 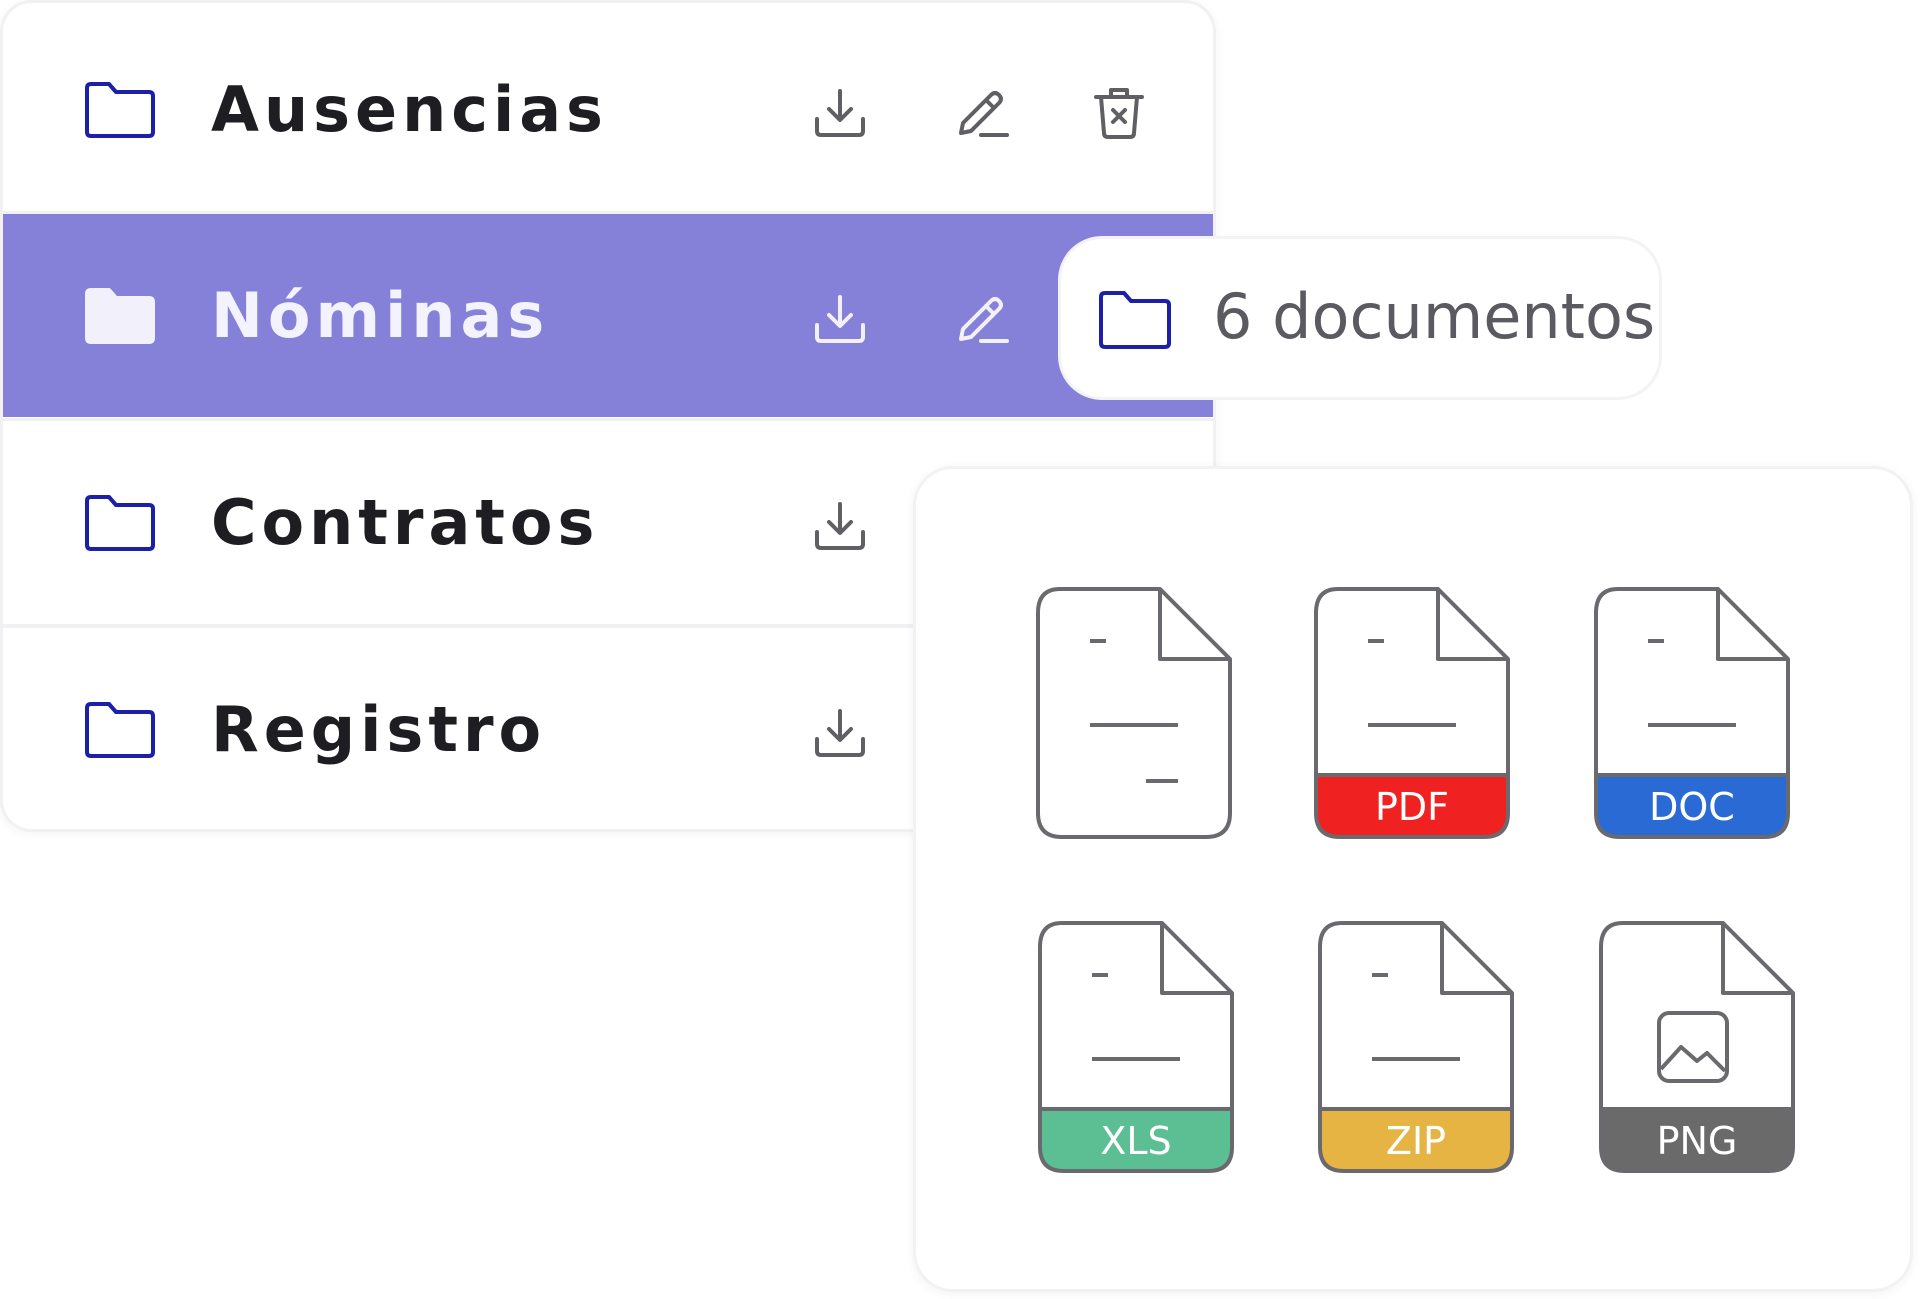 What do you see at coordinates (1434, 316) in the screenshot?
I see `document-count-text: 6 documentos` at bounding box center [1434, 316].